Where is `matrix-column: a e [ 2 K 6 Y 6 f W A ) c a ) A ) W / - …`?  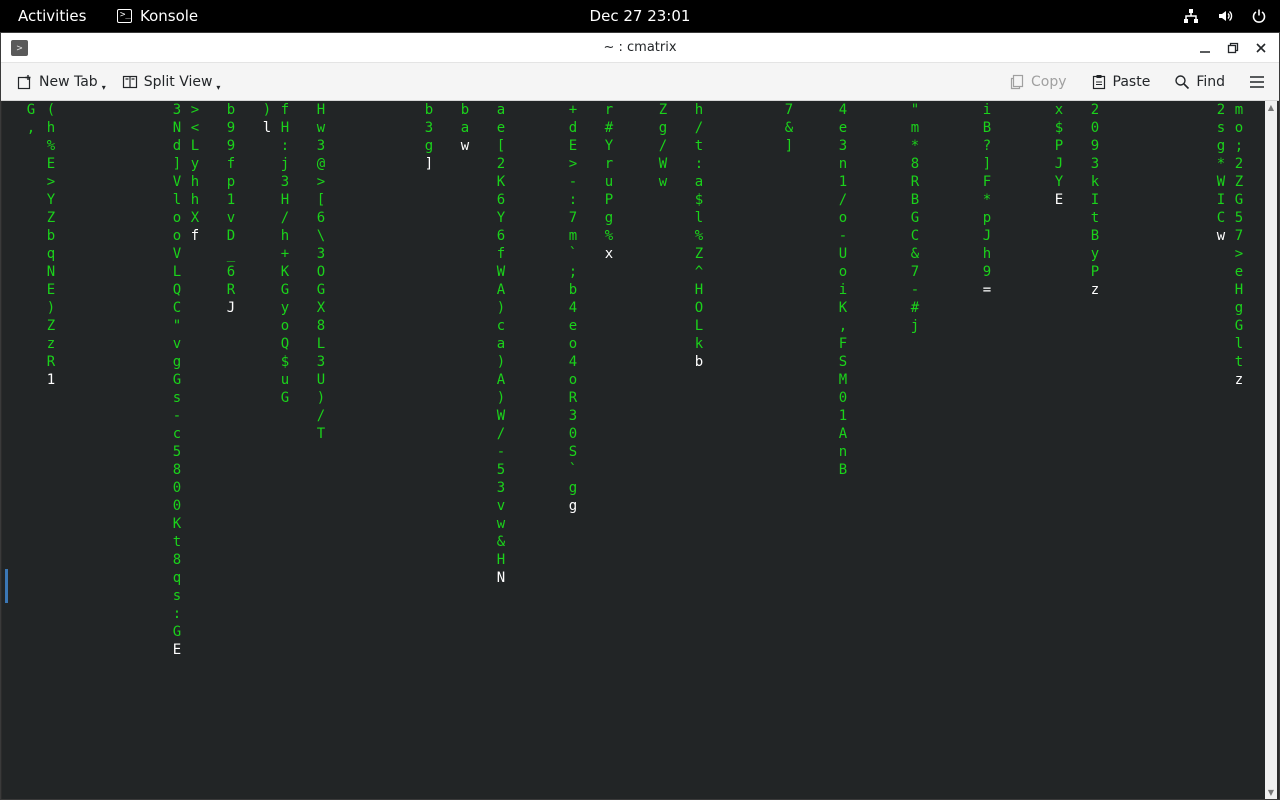 matrix-column: a e [ 2 K 6 Y 6 f W A ) c a ) A ) W / - … is located at coordinates (501, 344).